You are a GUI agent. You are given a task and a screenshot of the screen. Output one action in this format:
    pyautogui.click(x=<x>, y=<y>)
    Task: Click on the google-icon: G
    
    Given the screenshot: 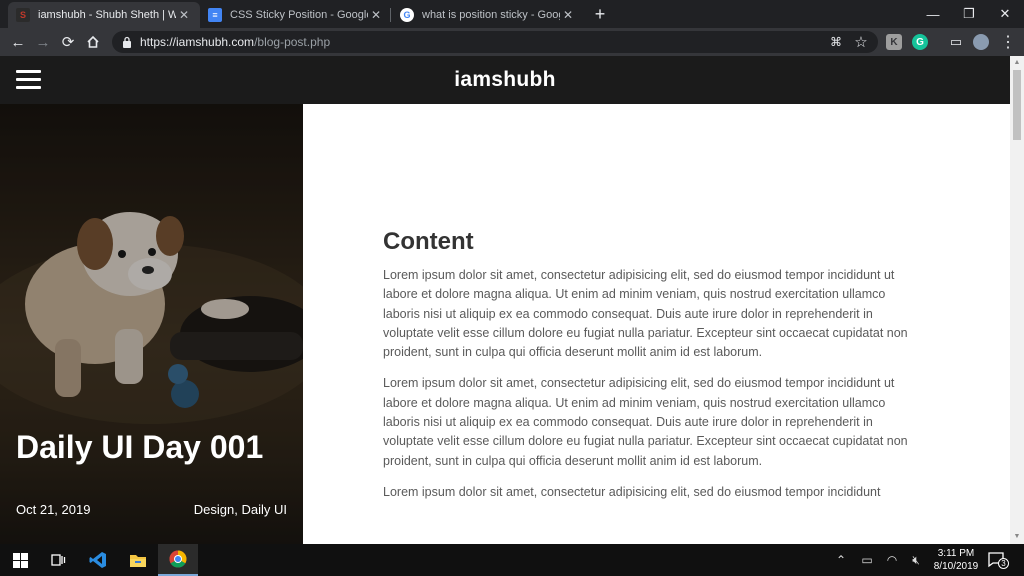 What is the action you would take?
    pyautogui.click(x=407, y=15)
    